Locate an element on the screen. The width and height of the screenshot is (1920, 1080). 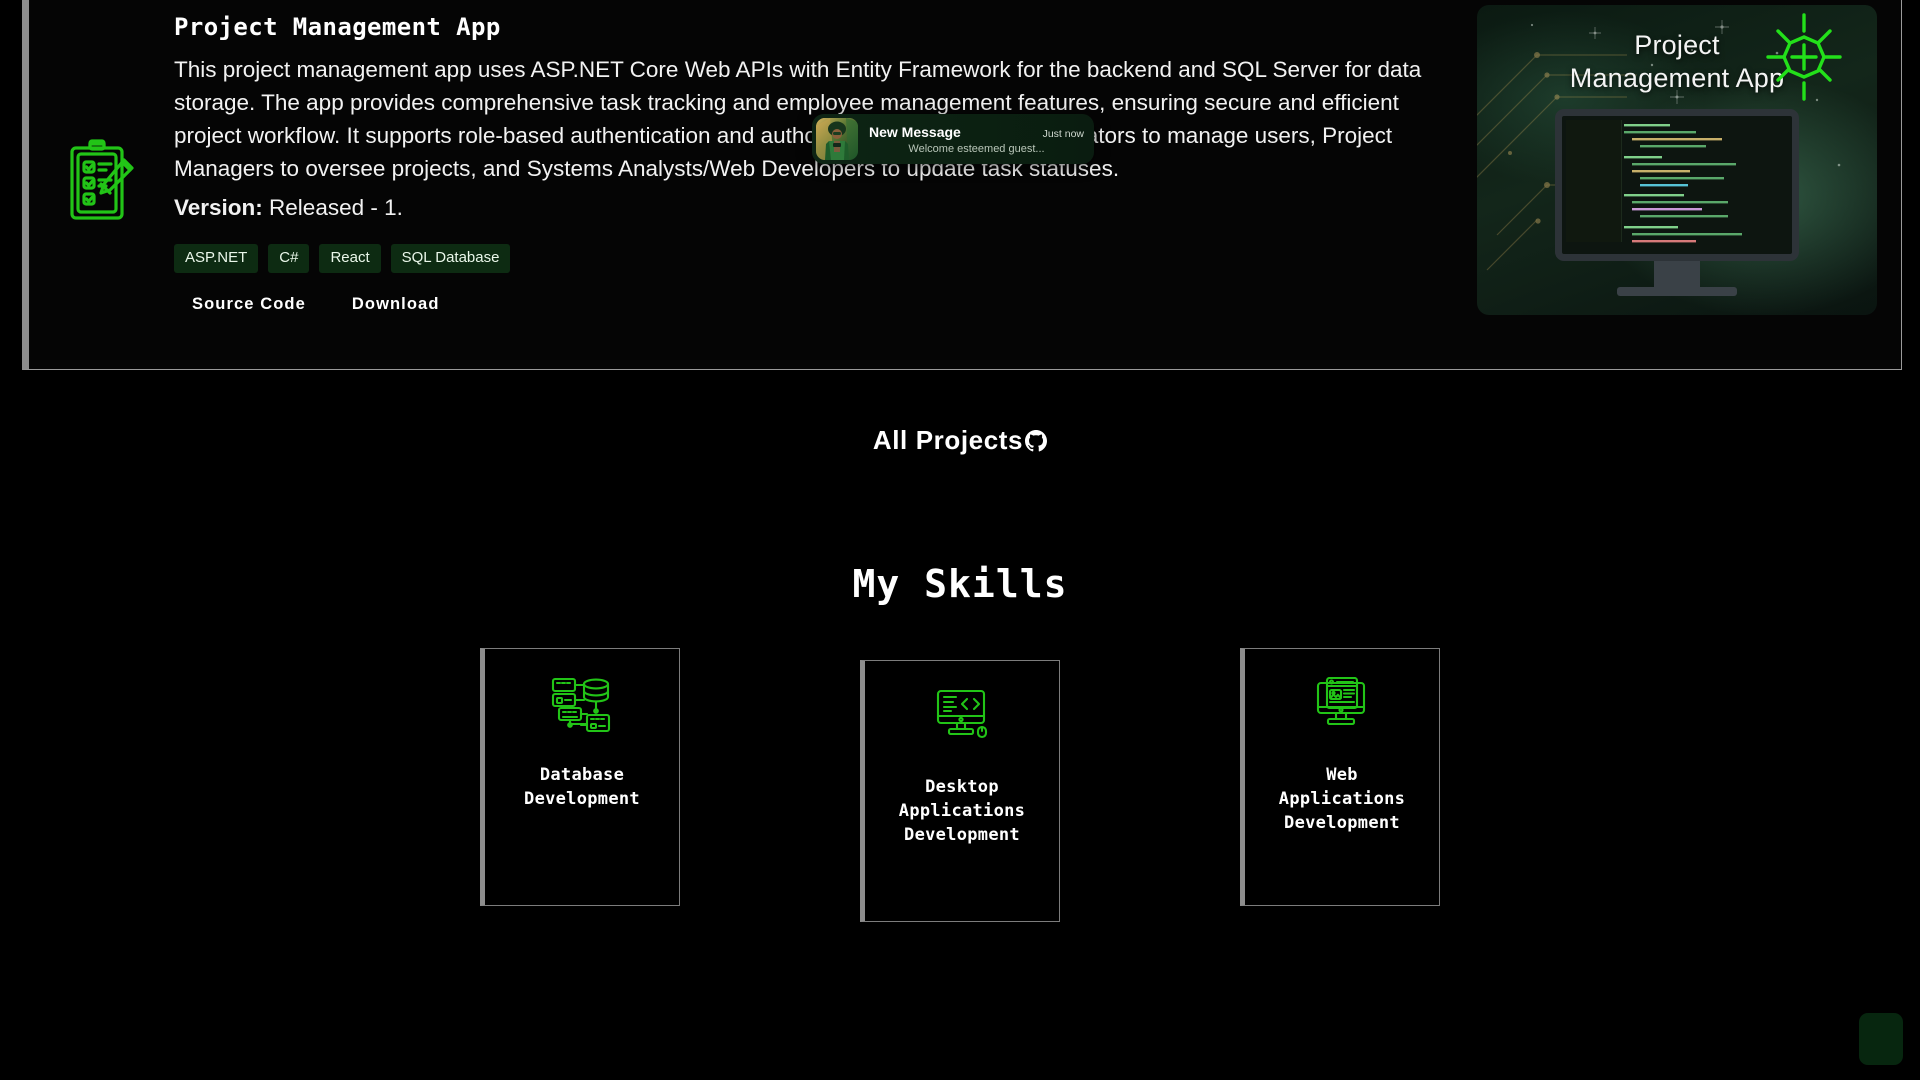
project-hero-image: Project Management App is located at coordinates (1677, 160).